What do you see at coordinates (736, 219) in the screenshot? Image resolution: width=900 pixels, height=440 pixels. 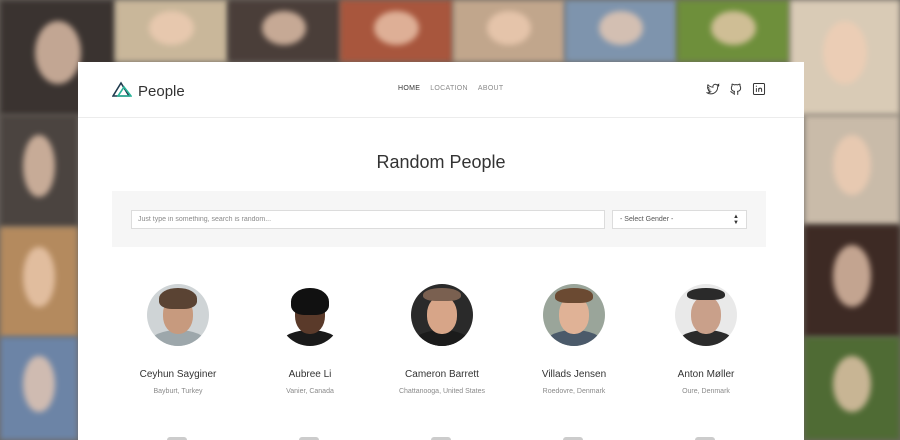 I see `select-caret-icon: ▲ ▼` at bounding box center [736, 219].